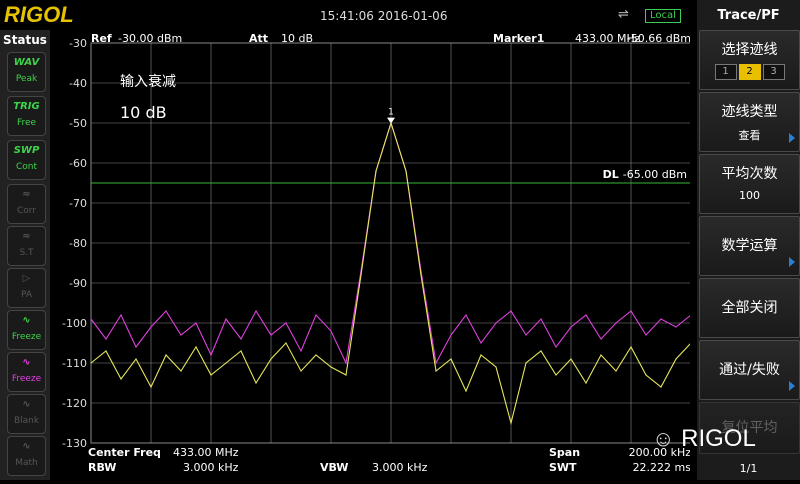  I want to click on rbw-value: 3.000 kHz, so click(211, 467).